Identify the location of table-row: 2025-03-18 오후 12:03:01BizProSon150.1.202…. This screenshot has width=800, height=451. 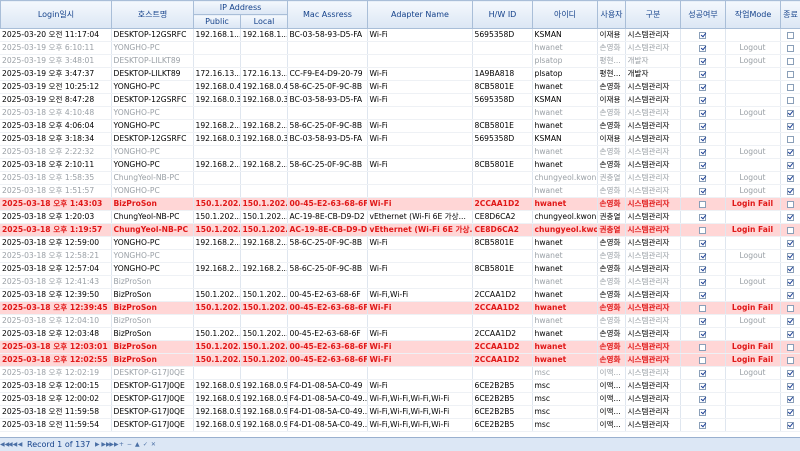
(400, 347).